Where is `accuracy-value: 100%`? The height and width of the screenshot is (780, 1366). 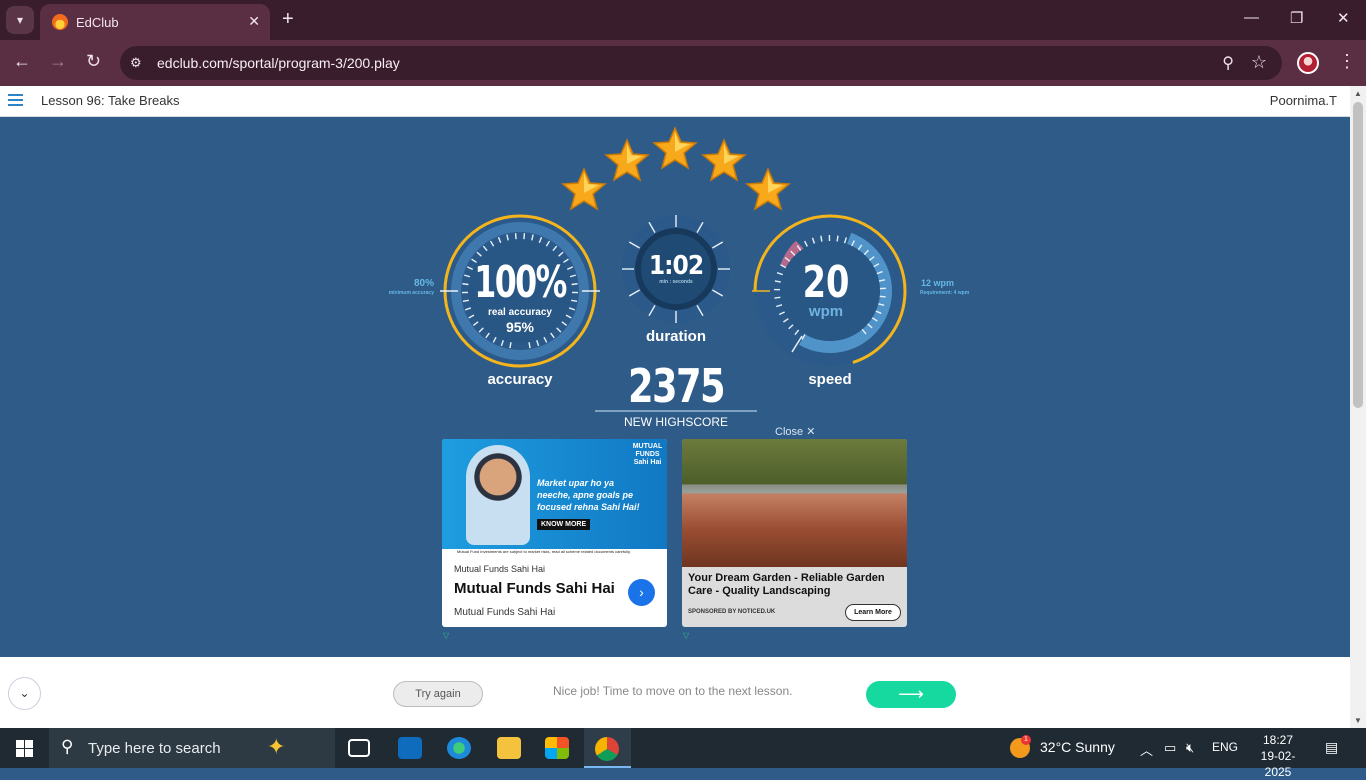
accuracy-value: 100% is located at coordinates (520, 282).